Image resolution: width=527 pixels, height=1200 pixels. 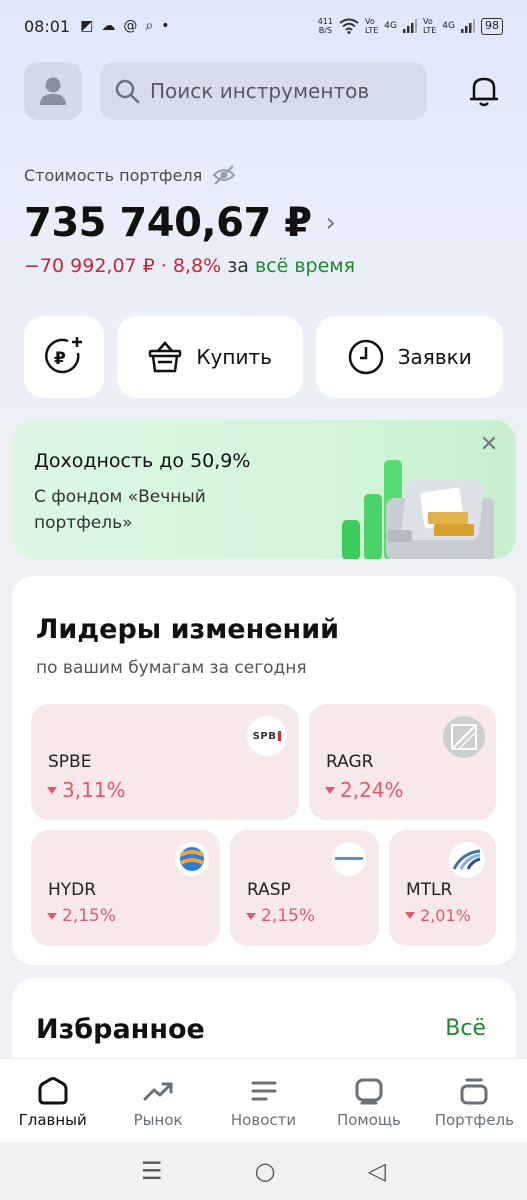 I want to click on search-icon, so click(x=127, y=91).